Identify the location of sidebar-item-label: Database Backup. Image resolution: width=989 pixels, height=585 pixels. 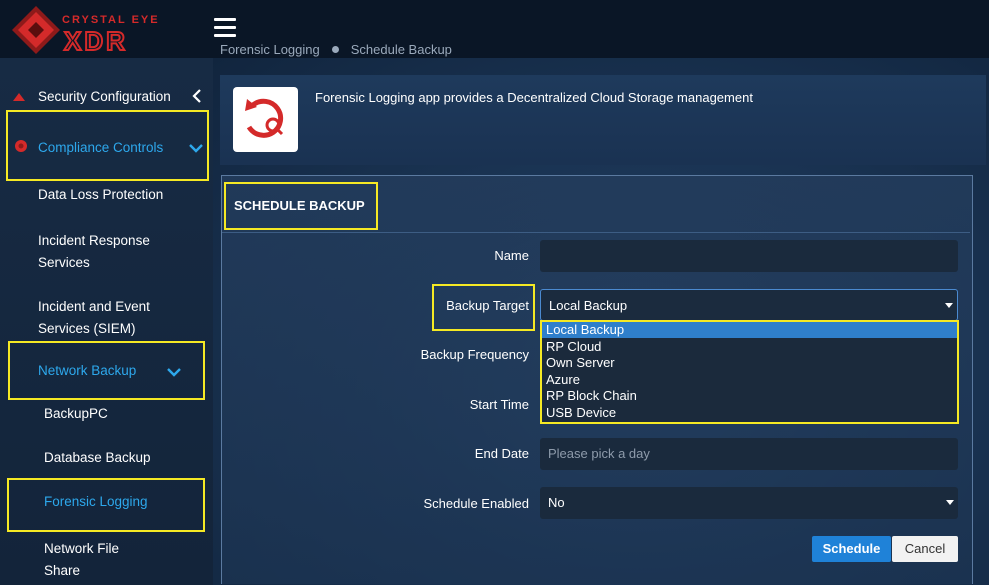
(97, 457).